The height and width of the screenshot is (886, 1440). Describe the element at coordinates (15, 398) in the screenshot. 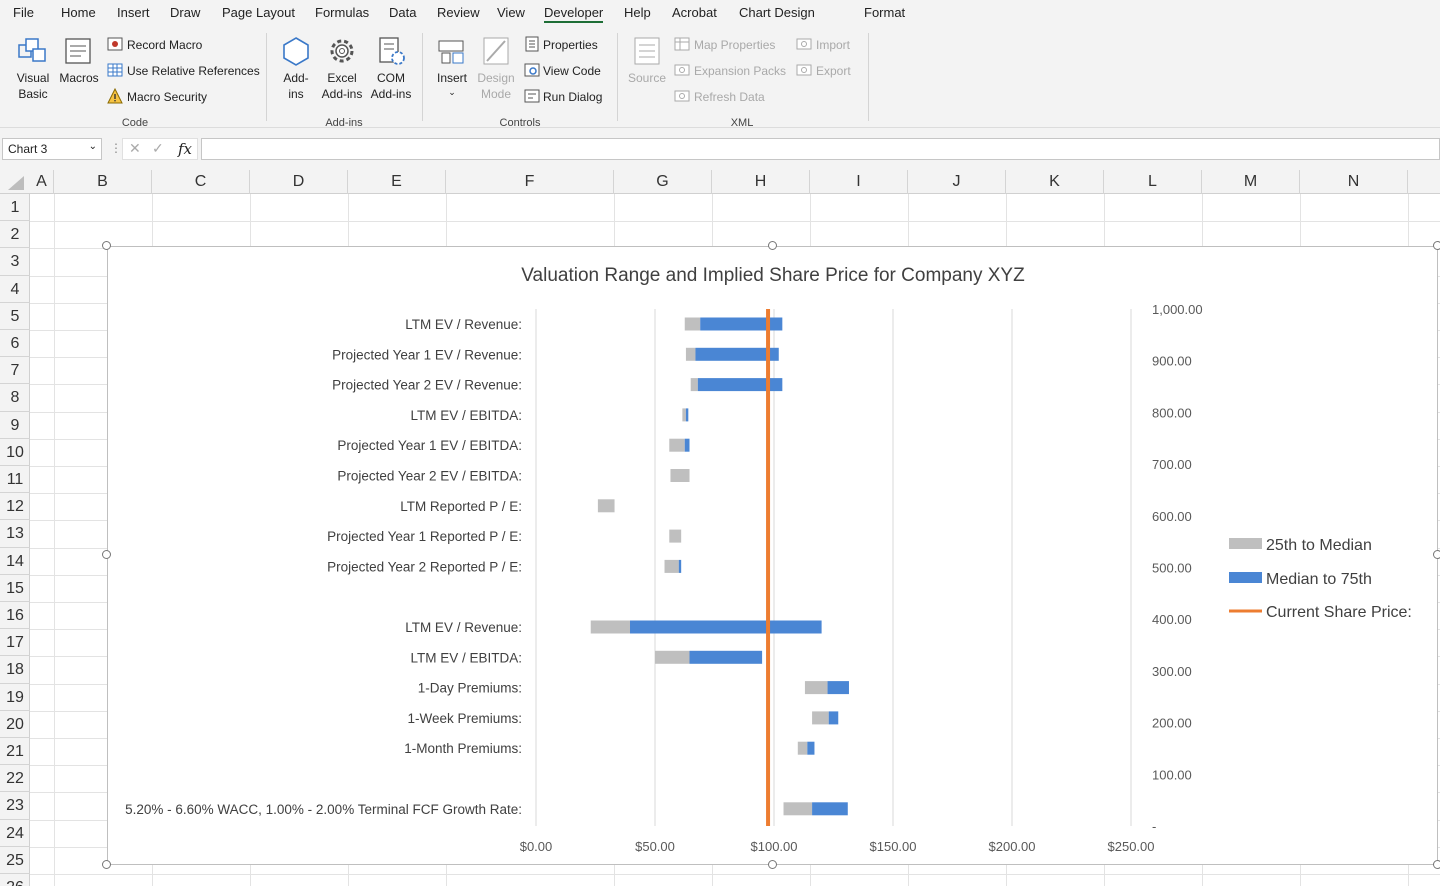

I see `row-header: 8` at that location.